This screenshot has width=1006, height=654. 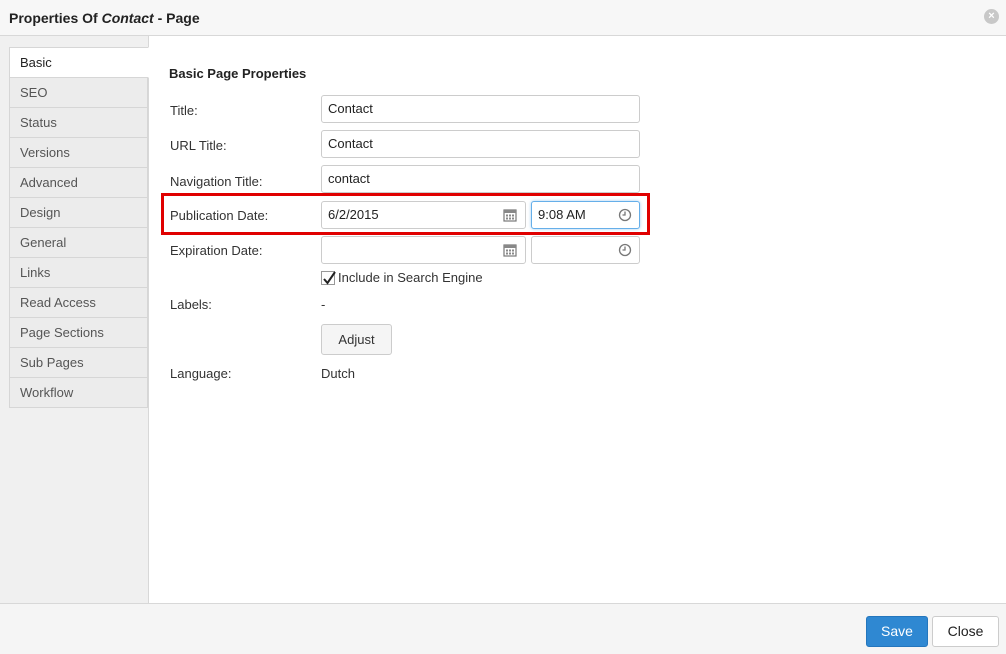 What do you see at coordinates (480, 179) in the screenshot?
I see `navigation-title-input: contact` at bounding box center [480, 179].